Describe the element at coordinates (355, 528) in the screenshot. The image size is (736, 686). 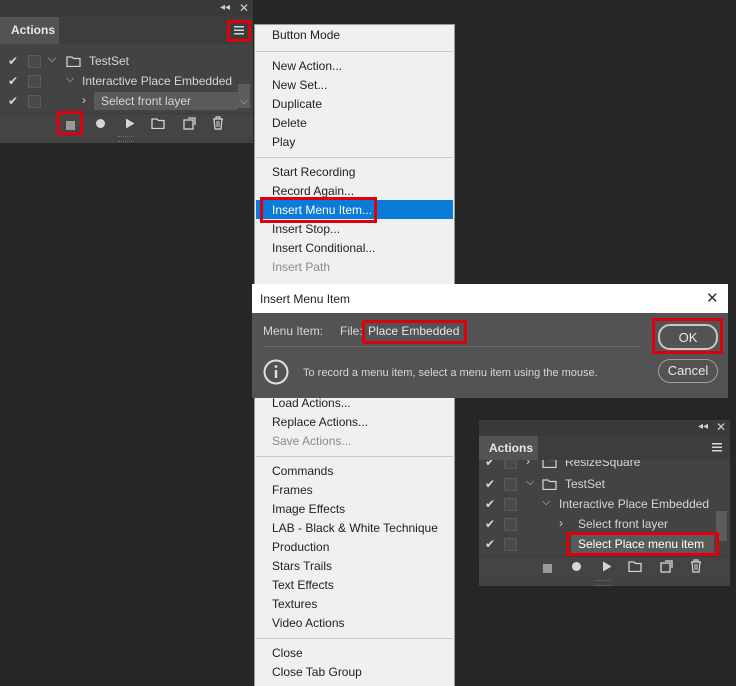
I see `menu-item-lab-bw: LAB - Black & White Technique` at that location.